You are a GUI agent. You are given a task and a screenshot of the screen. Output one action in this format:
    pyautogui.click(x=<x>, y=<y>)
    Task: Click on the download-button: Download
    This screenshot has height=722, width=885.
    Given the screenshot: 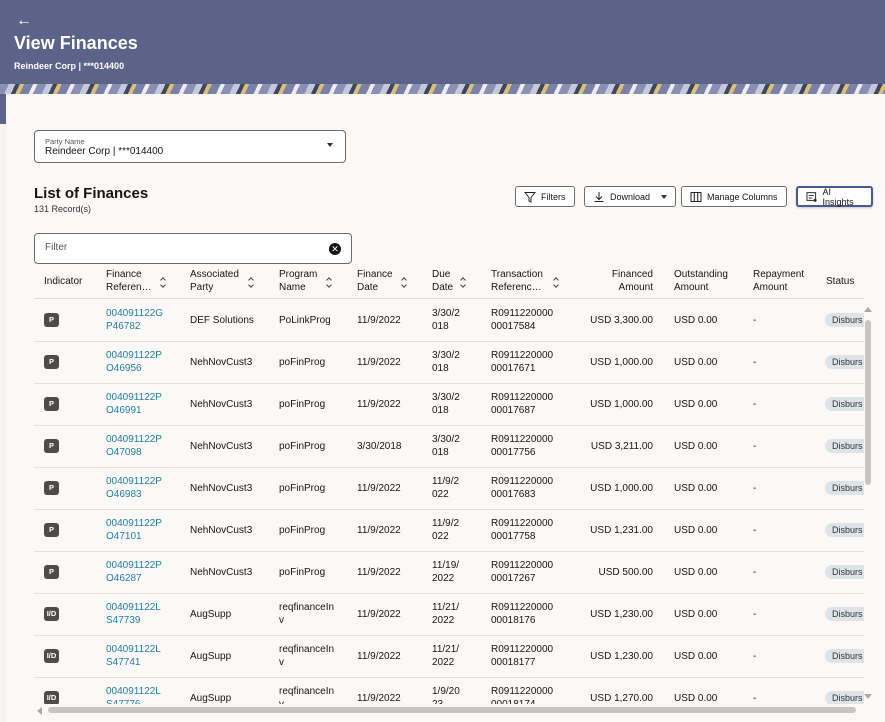 What is the action you would take?
    pyautogui.click(x=630, y=196)
    